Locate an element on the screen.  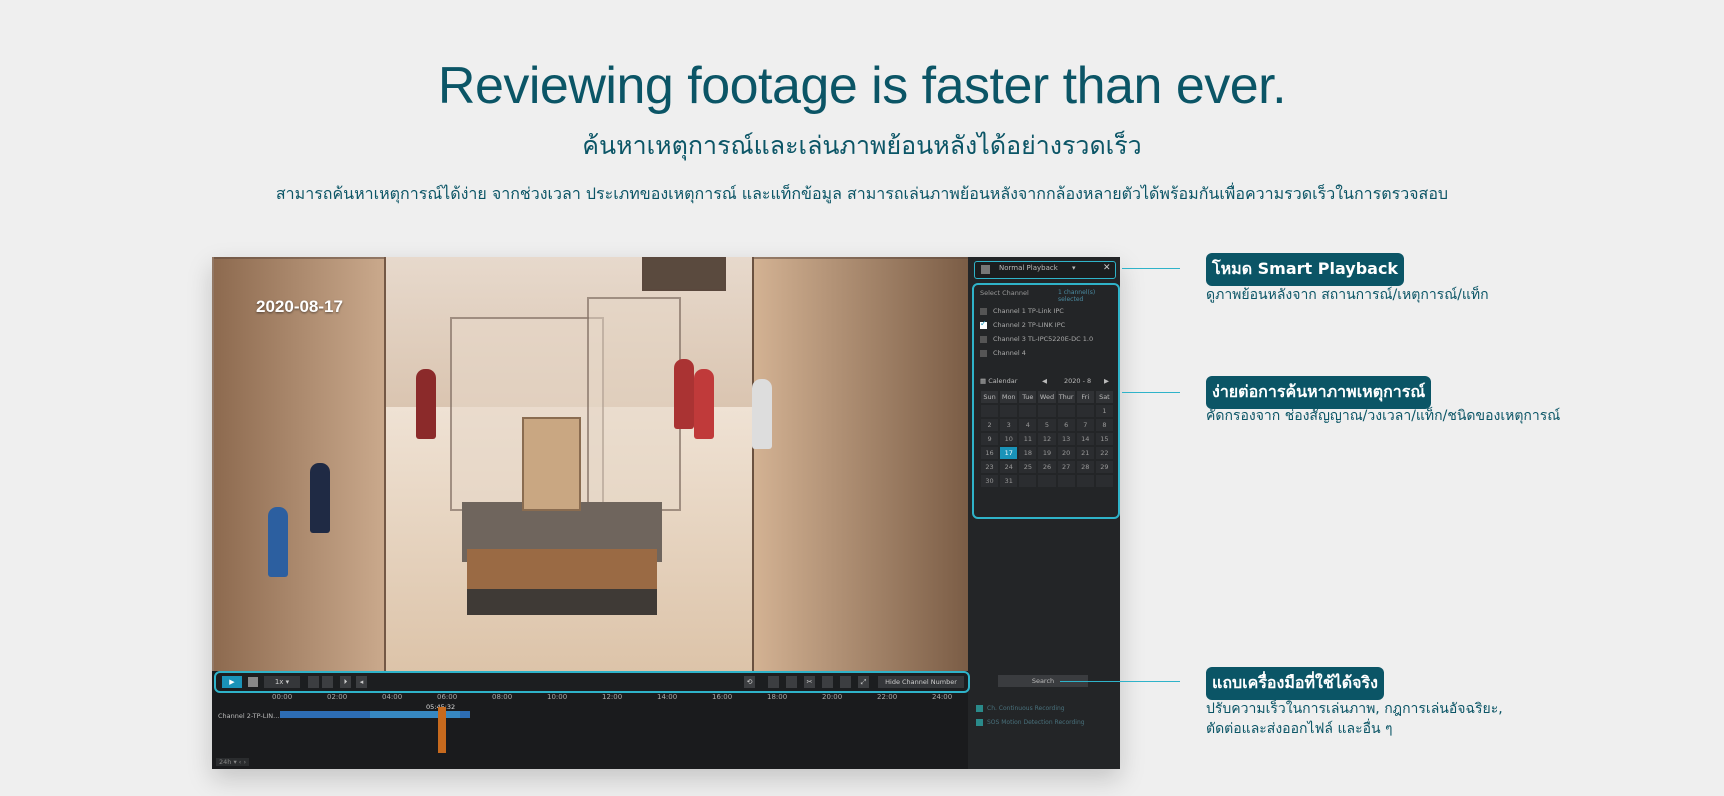
hide-channel-button: Hide Channel Number is located at coordinates (921, 682).